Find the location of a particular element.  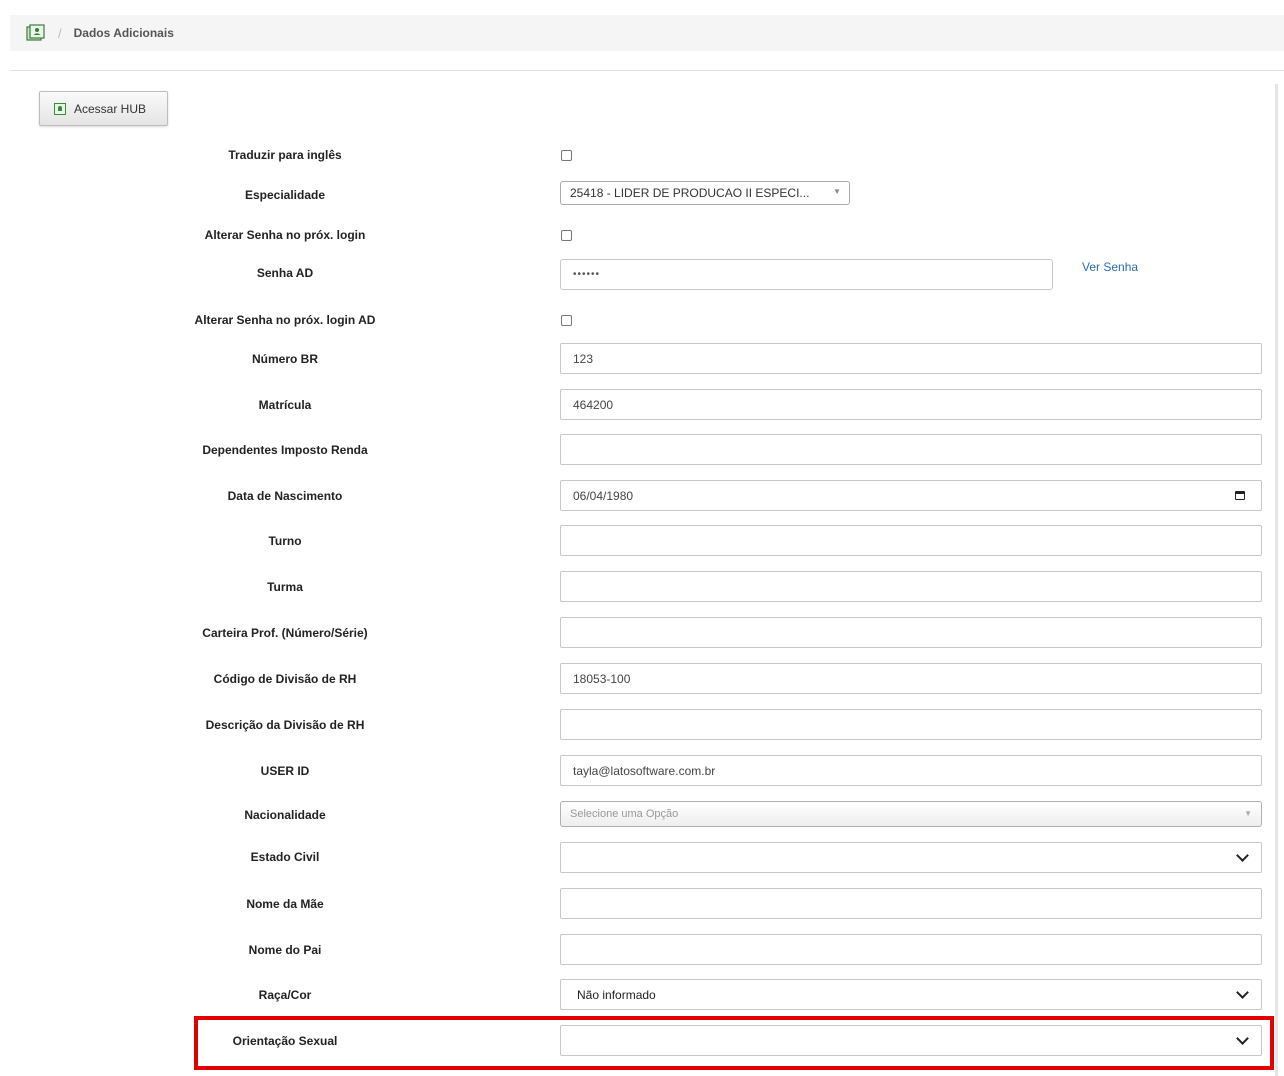

shift-input is located at coordinates (911, 540).